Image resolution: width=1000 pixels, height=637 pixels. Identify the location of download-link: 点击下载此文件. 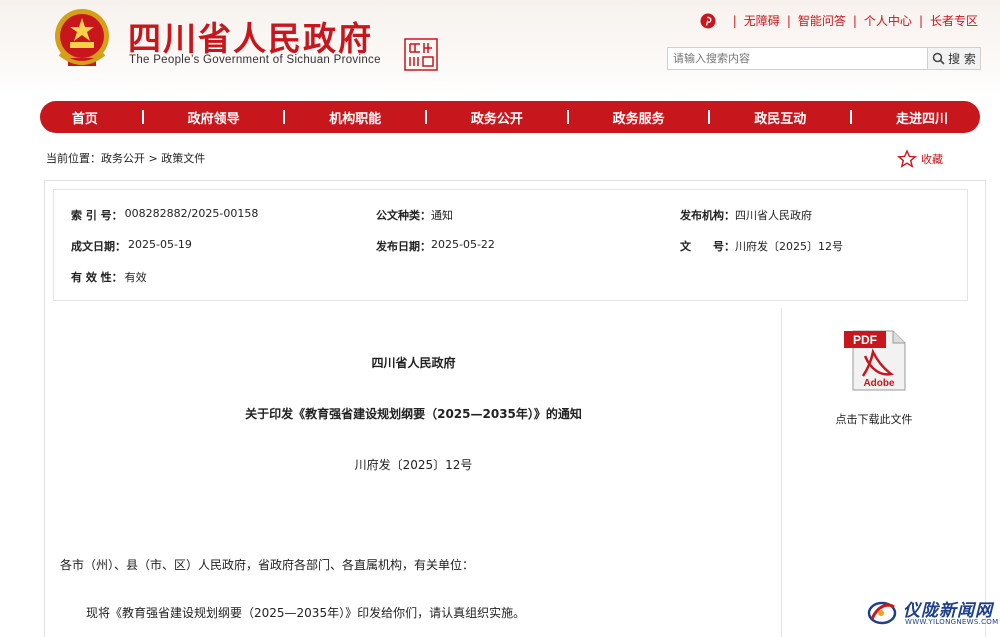
(874, 419).